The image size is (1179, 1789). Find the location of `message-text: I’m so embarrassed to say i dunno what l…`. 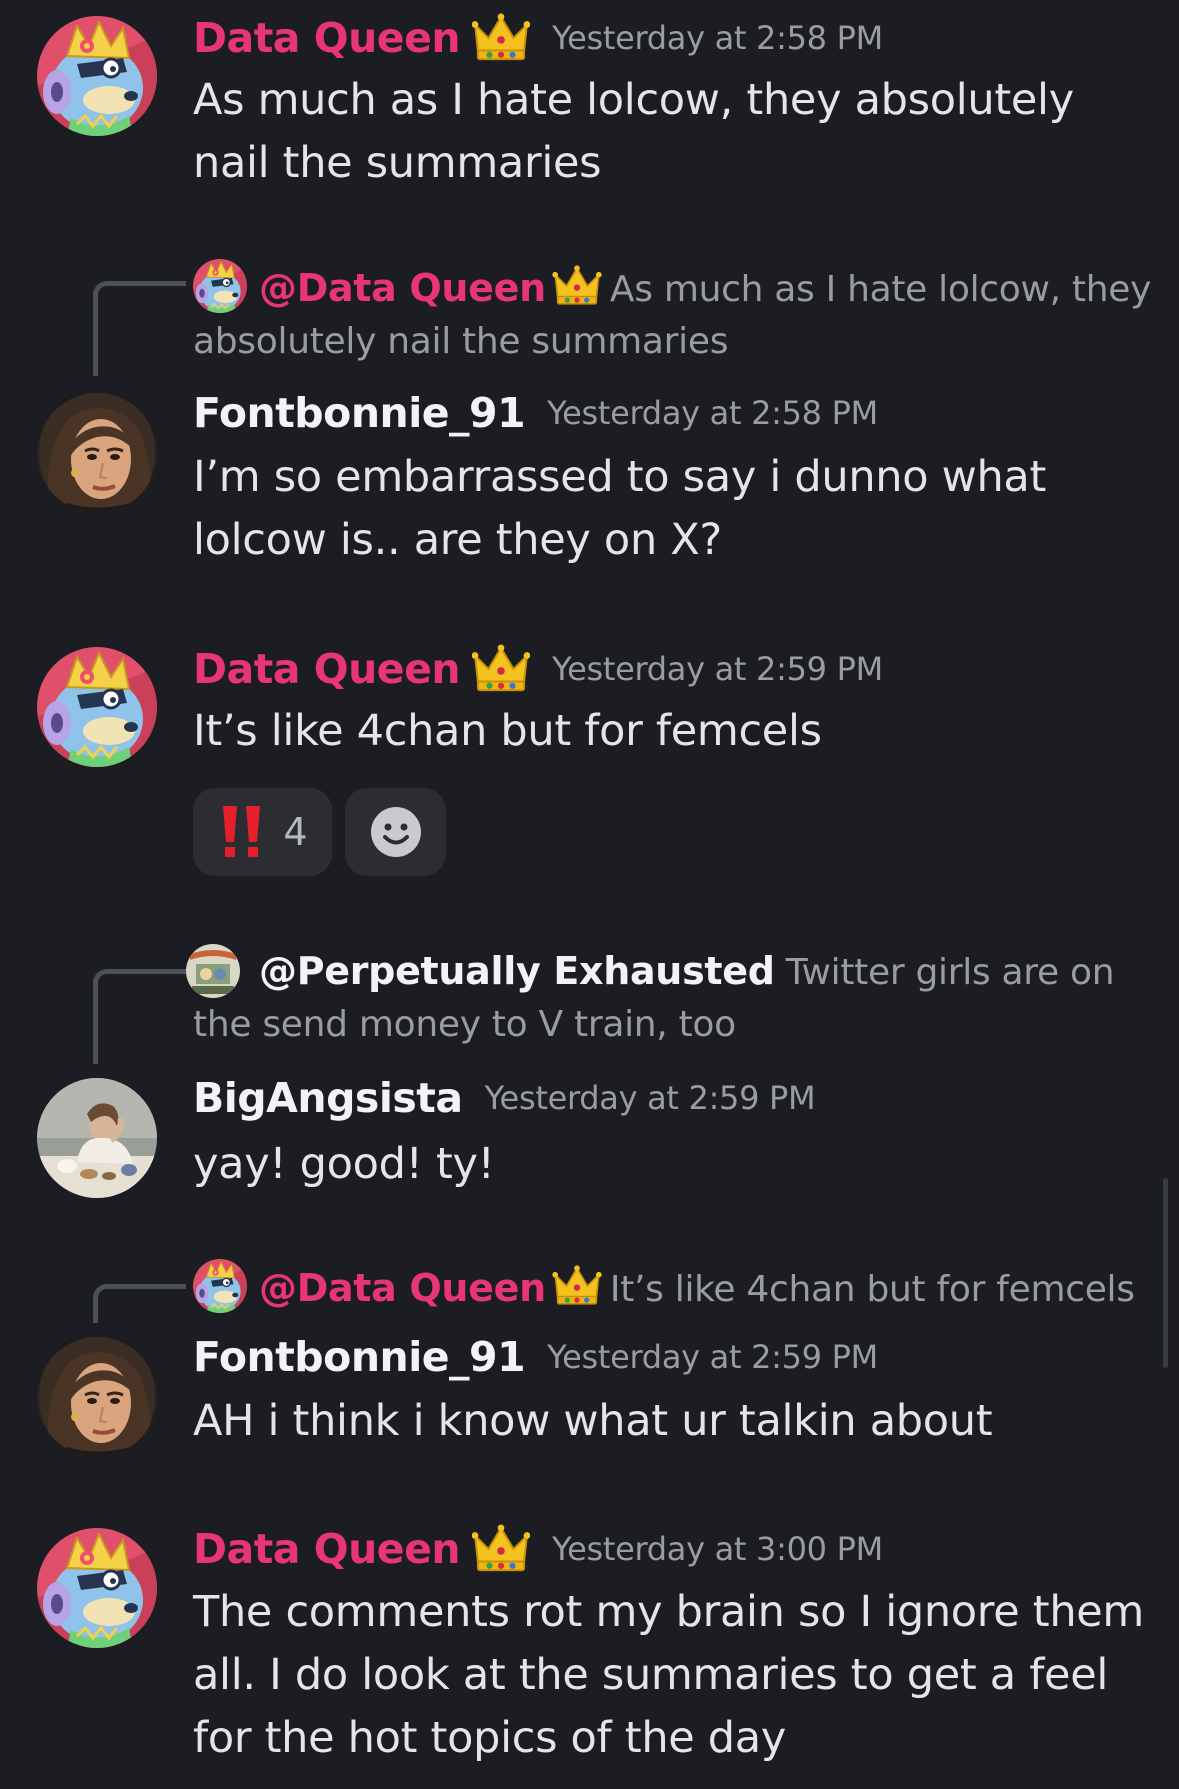

message-text: I’m so embarrassed to say i dunno what l… is located at coordinates (620, 508).